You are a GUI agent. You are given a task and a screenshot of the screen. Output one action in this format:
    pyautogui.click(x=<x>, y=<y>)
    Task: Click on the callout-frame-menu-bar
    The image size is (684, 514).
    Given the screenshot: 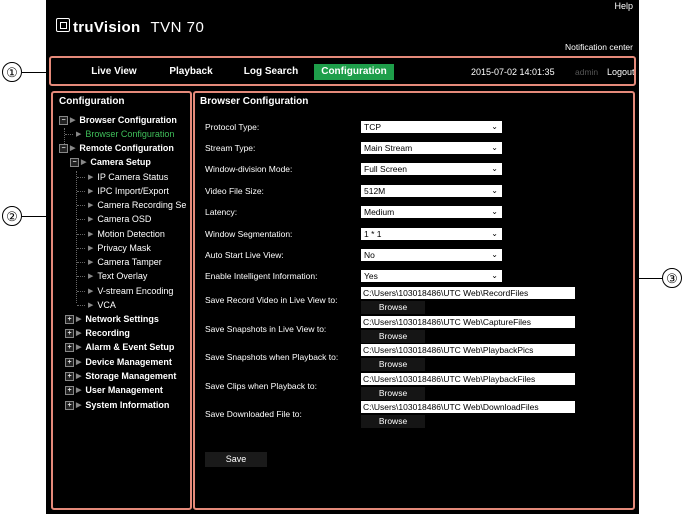 What is the action you would take?
    pyautogui.click(x=342, y=71)
    